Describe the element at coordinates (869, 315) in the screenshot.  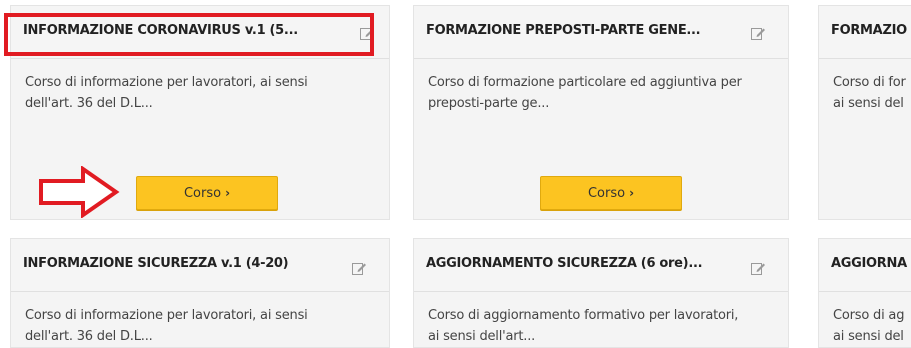
I see `card-description-line: Corso di ag` at that location.